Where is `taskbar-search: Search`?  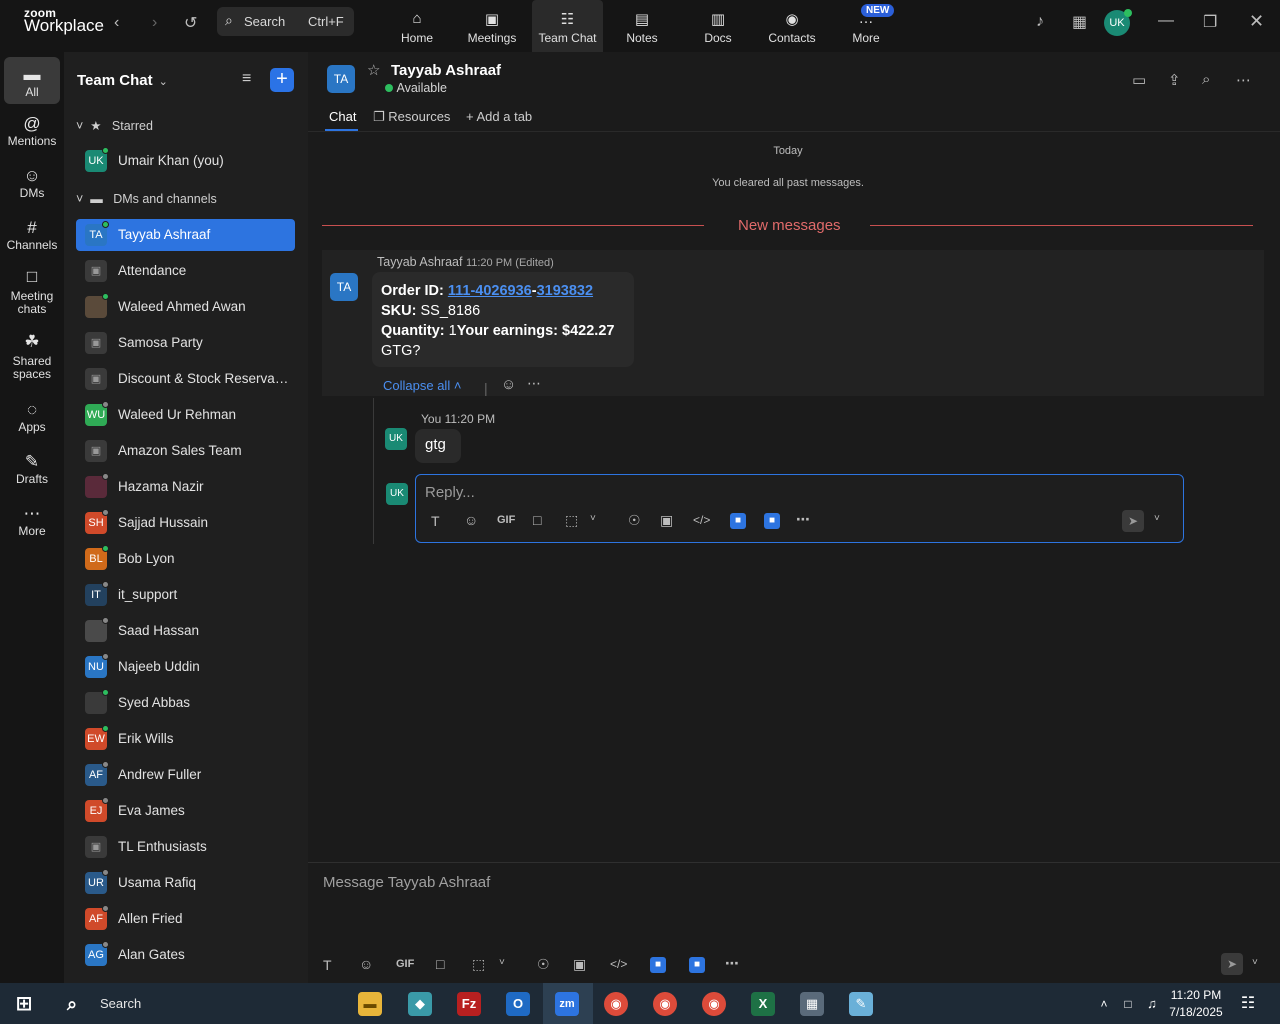
taskbar-search: Search is located at coordinates (120, 1003).